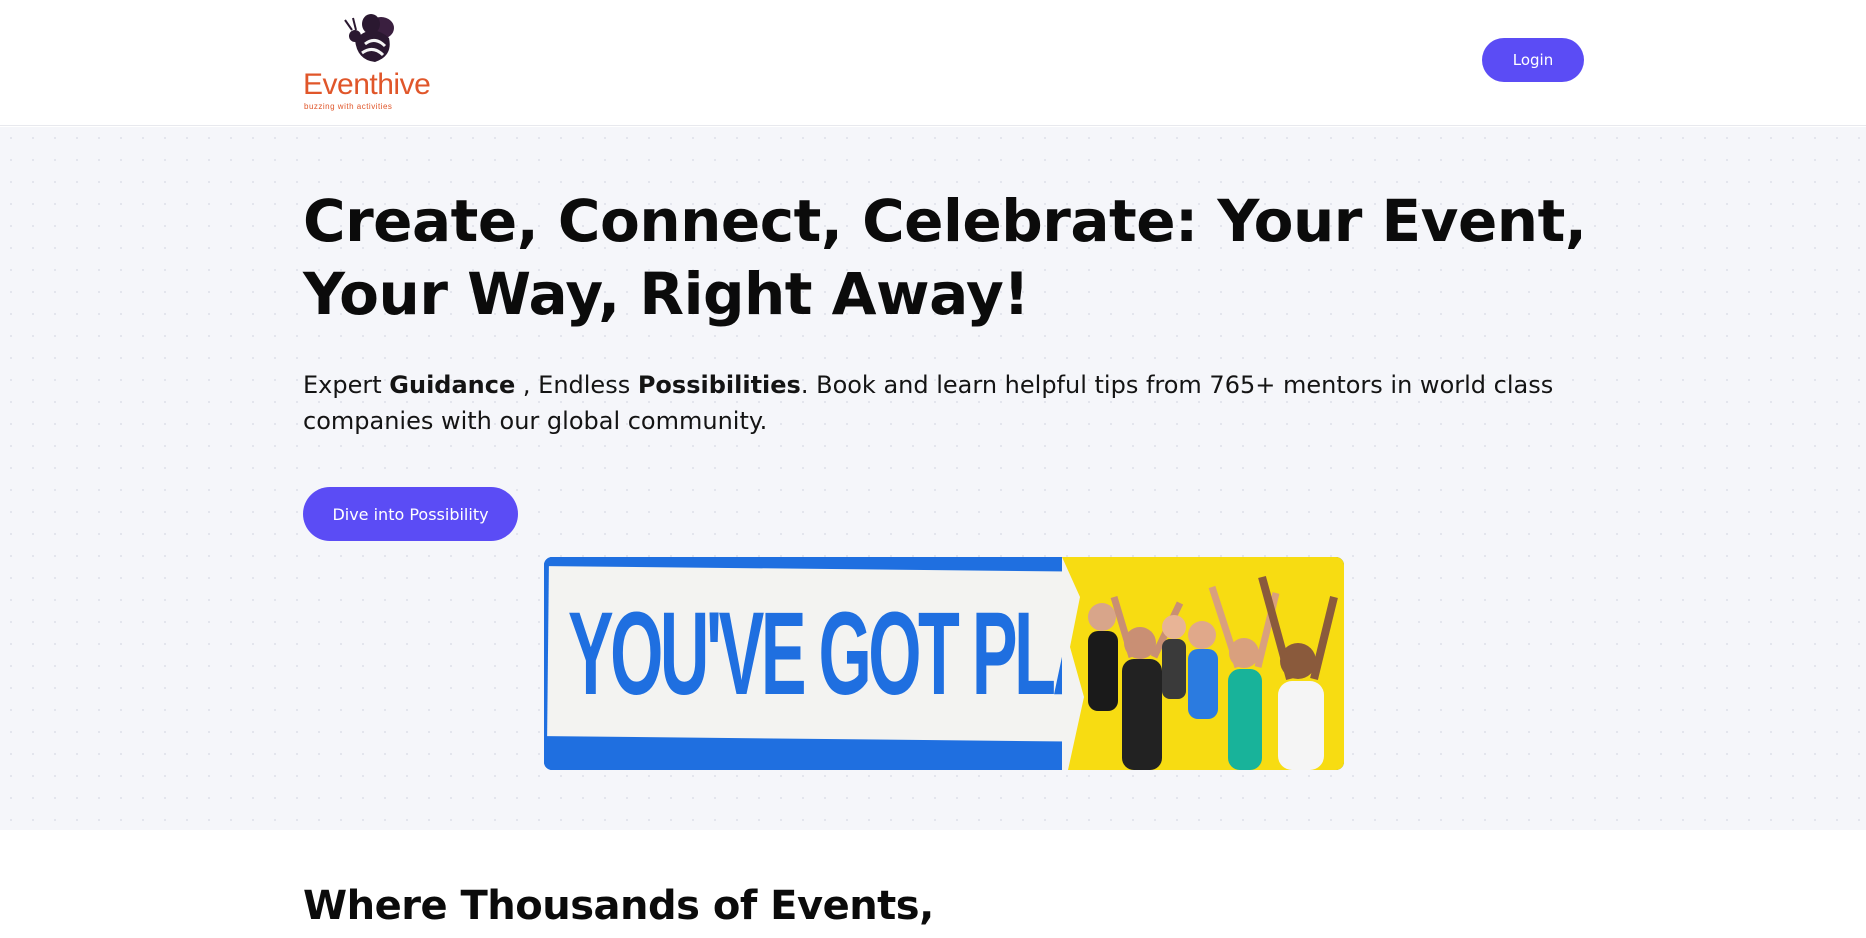  What do you see at coordinates (576, 385) in the screenshot?
I see `hero-subtitle-part-2: , Endless` at bounding box center [576, 385].